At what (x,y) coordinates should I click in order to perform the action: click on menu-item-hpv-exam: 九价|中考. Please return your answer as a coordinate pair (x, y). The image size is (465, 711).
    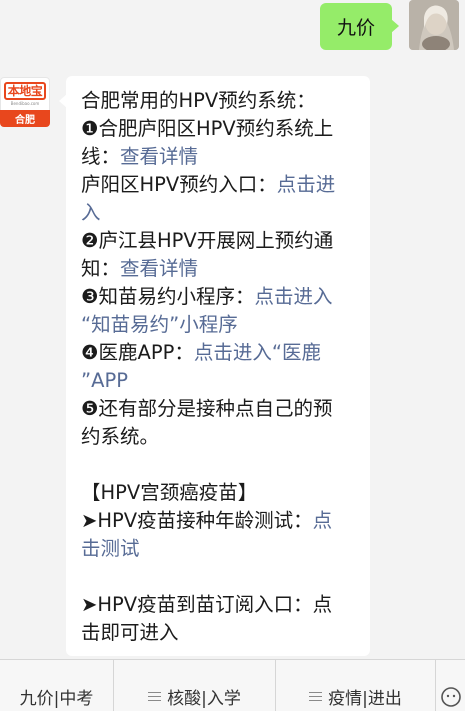
    Looking at the image, I should click on (57, 685).